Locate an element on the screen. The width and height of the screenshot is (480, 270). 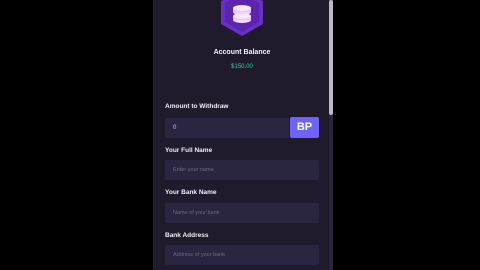
amount-input: 0 is located at coordinates (227, 128).